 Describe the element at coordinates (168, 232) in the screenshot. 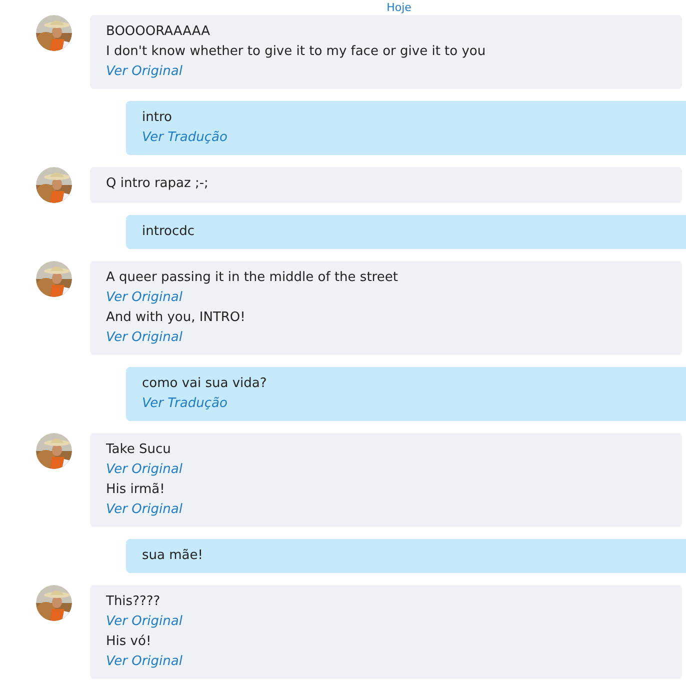

I see `message-text: introcdc` at that location.